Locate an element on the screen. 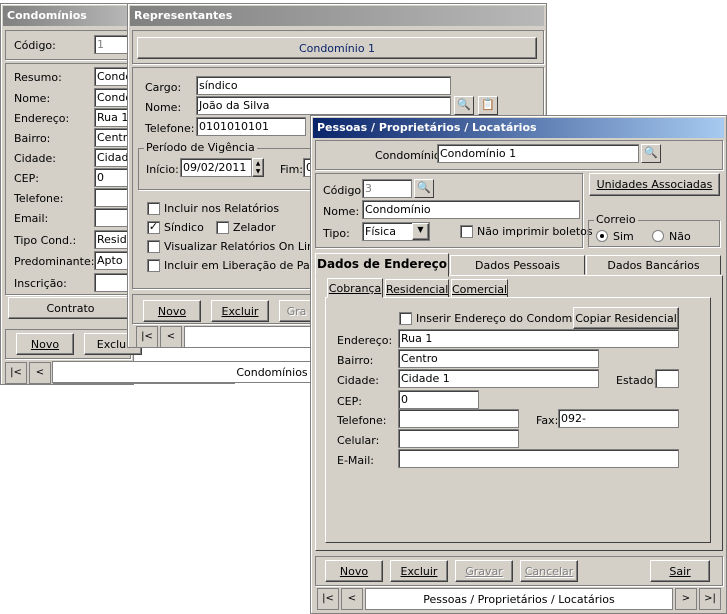 Image resolution: width=727 pixels, height=614 pixels. binoculars-icon: 🔍 is located at coordinates (464, 105).